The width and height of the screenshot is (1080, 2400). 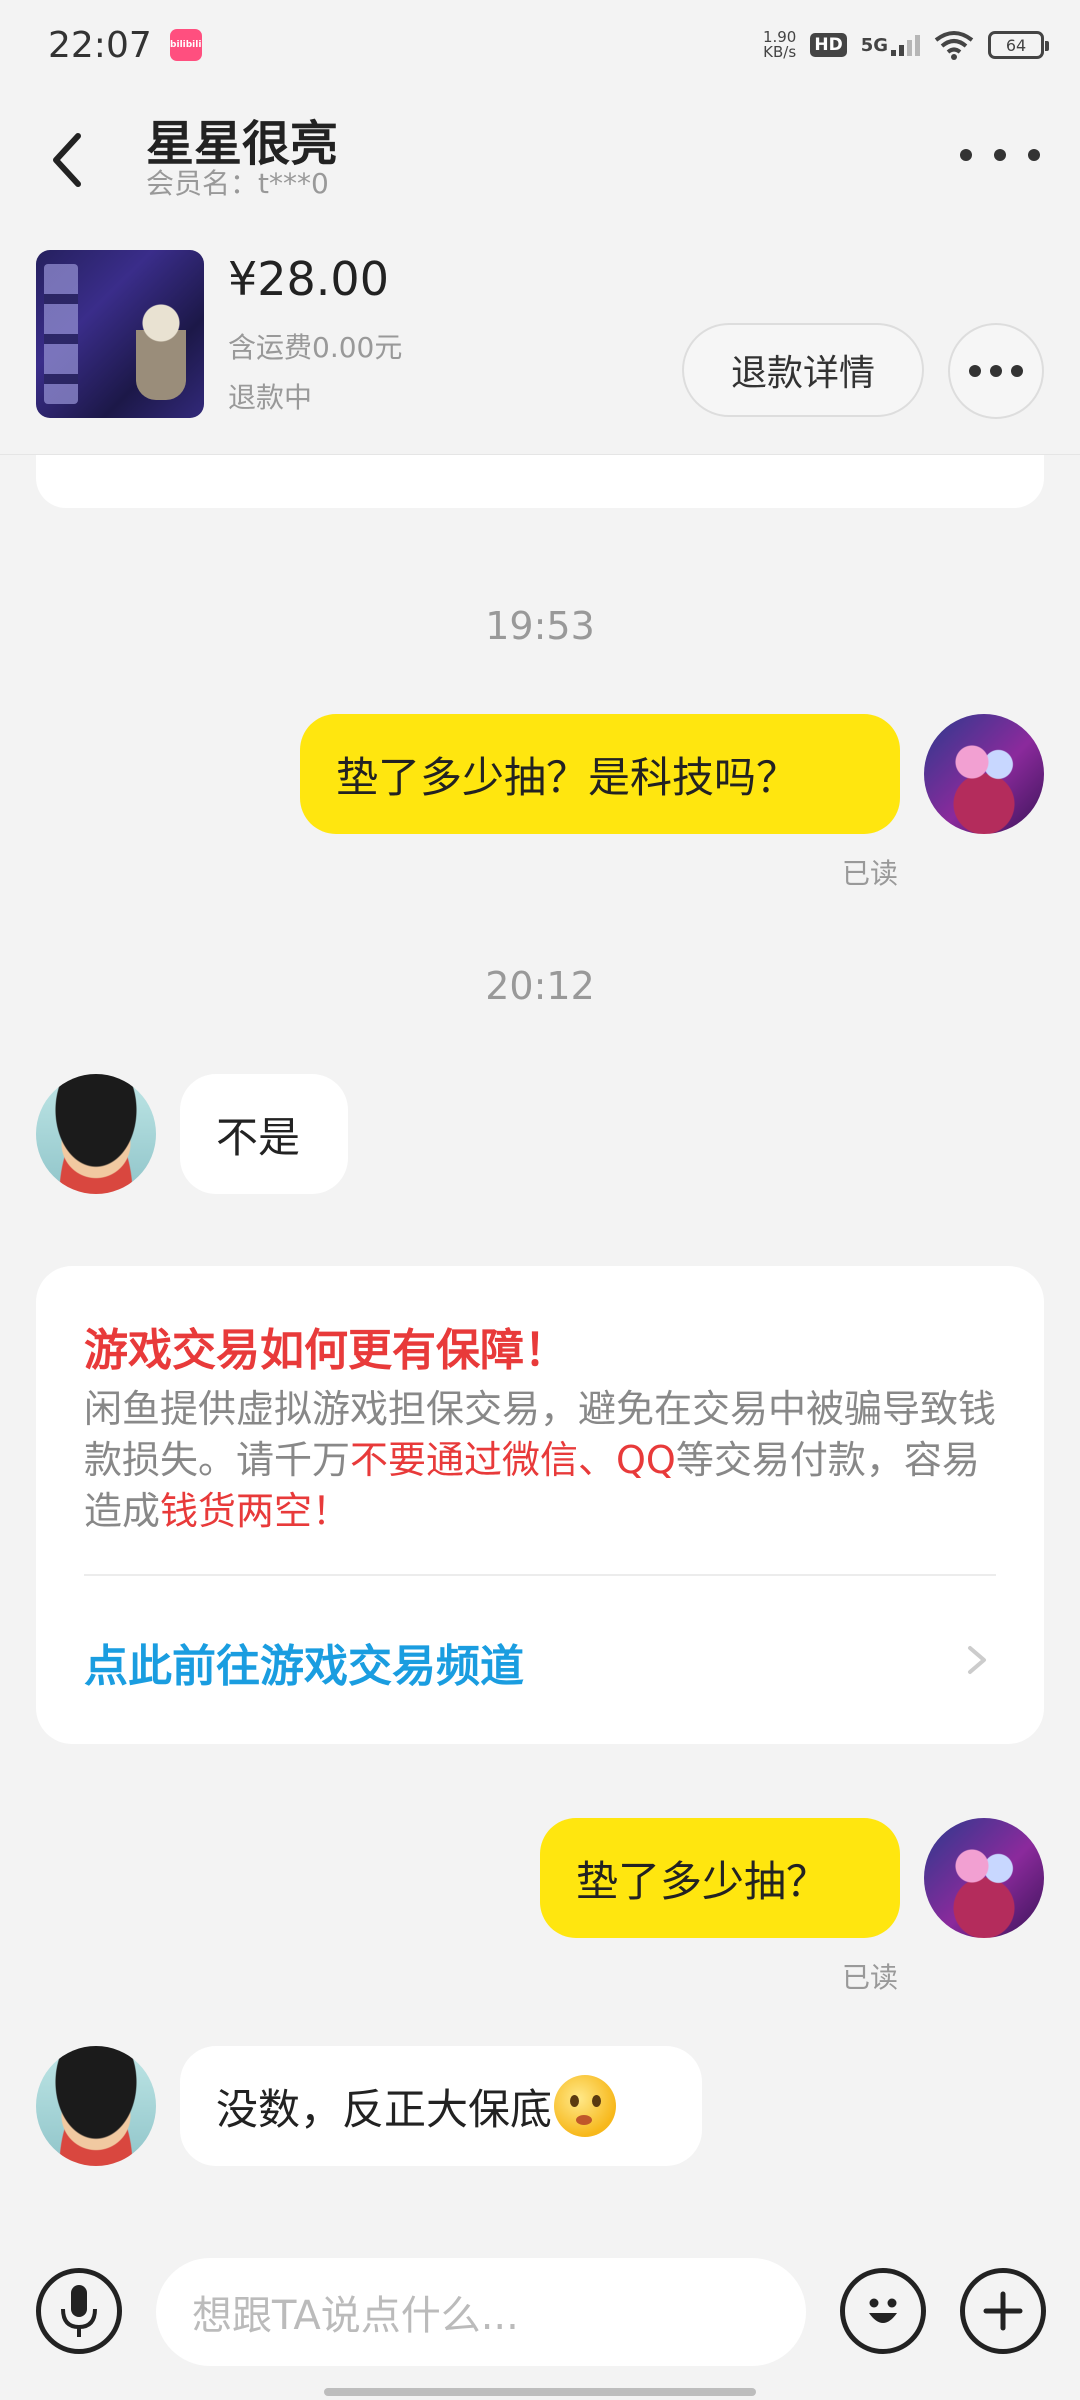 I want to click on back-arrow-icon, so click(x=67, y=160).